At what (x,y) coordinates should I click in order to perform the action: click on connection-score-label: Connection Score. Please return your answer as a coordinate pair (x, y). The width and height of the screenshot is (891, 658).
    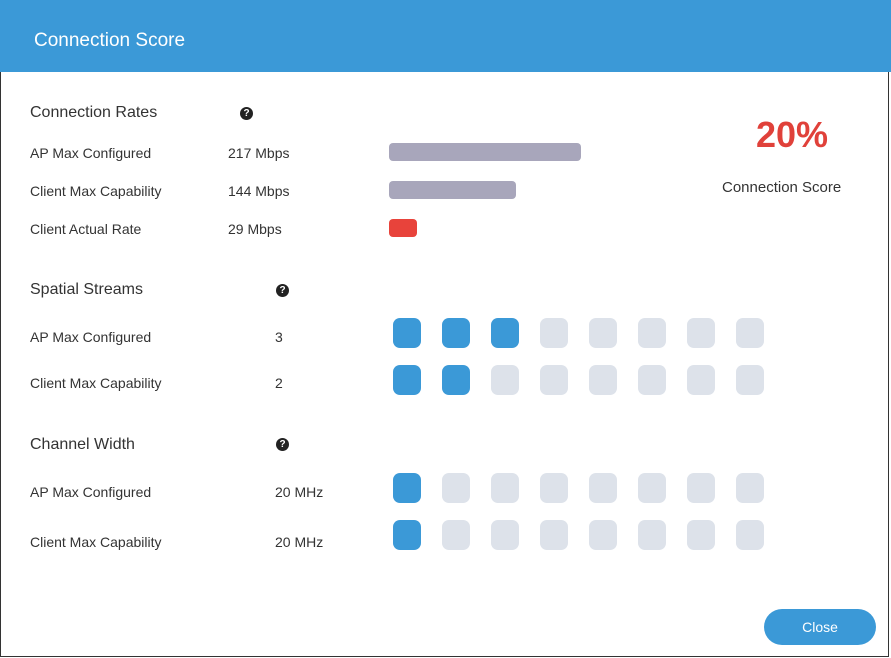
    Looking at the image, I should click on (782, 187).